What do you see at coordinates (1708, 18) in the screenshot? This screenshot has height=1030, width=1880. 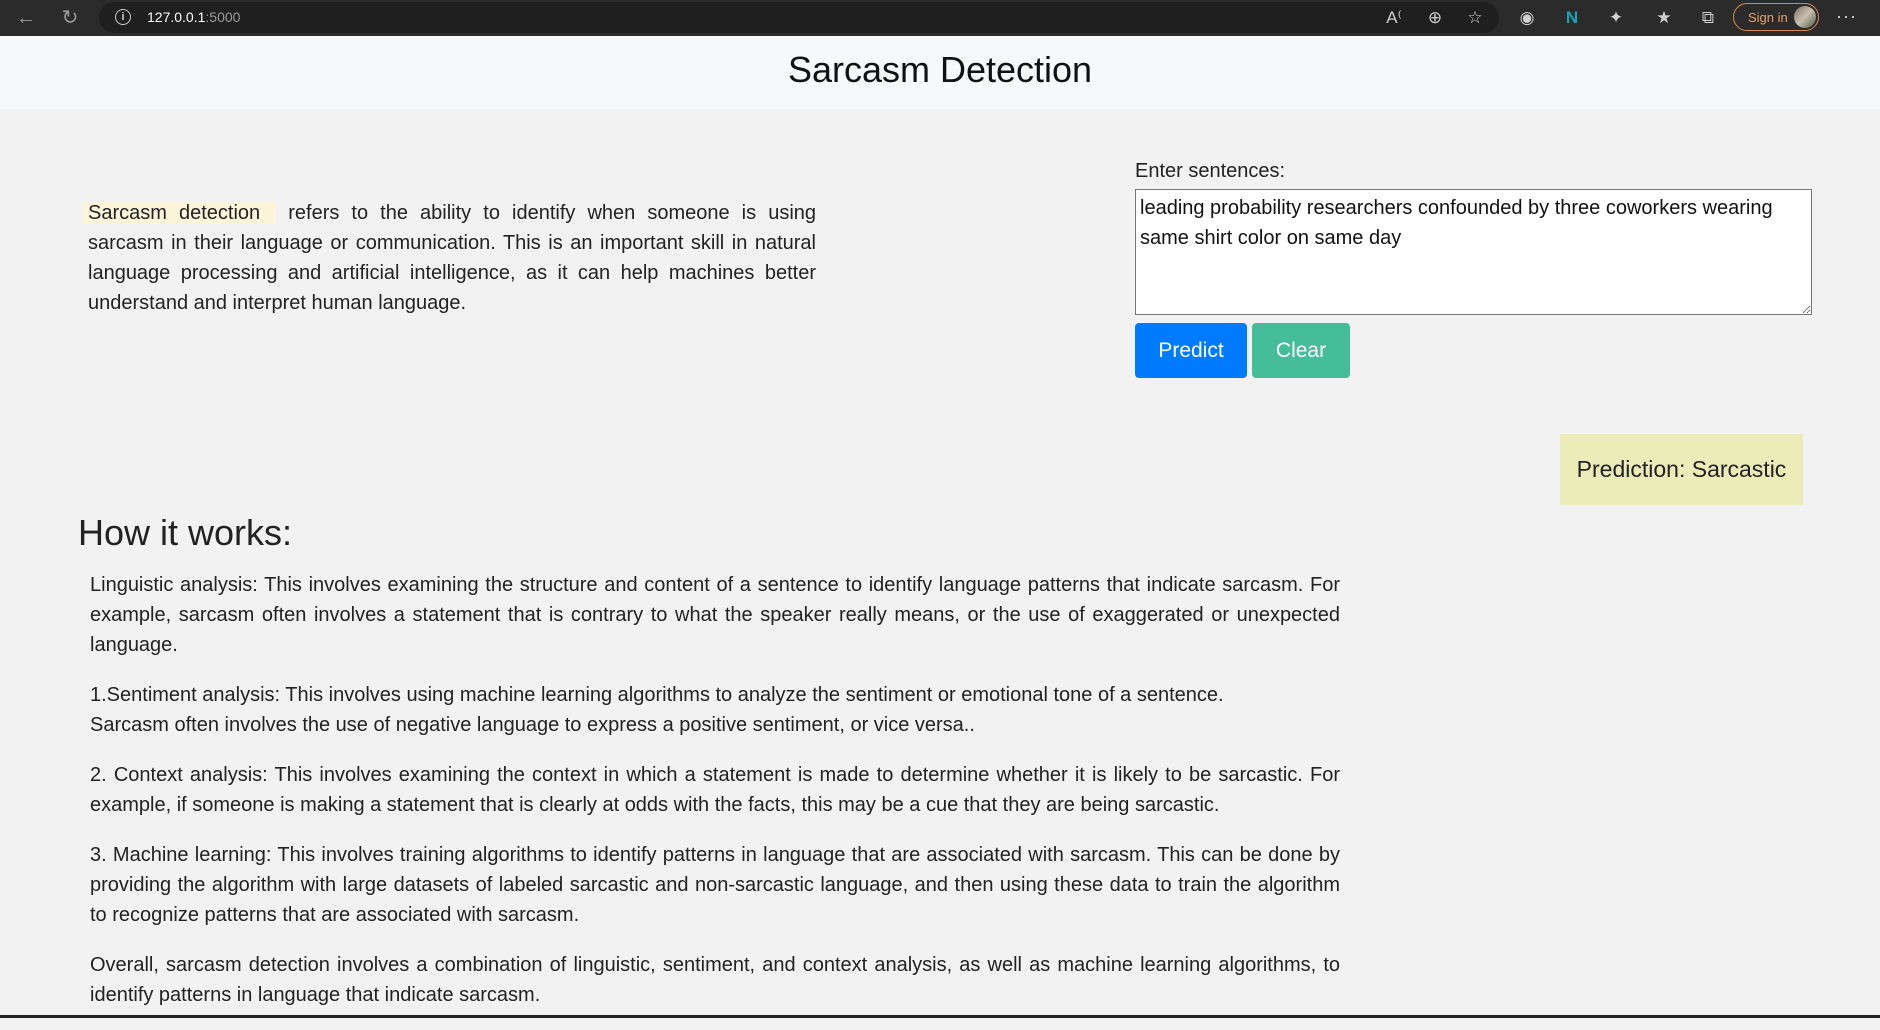 I see `collections-icon: ⧉` at bounding box center [1708, 18].